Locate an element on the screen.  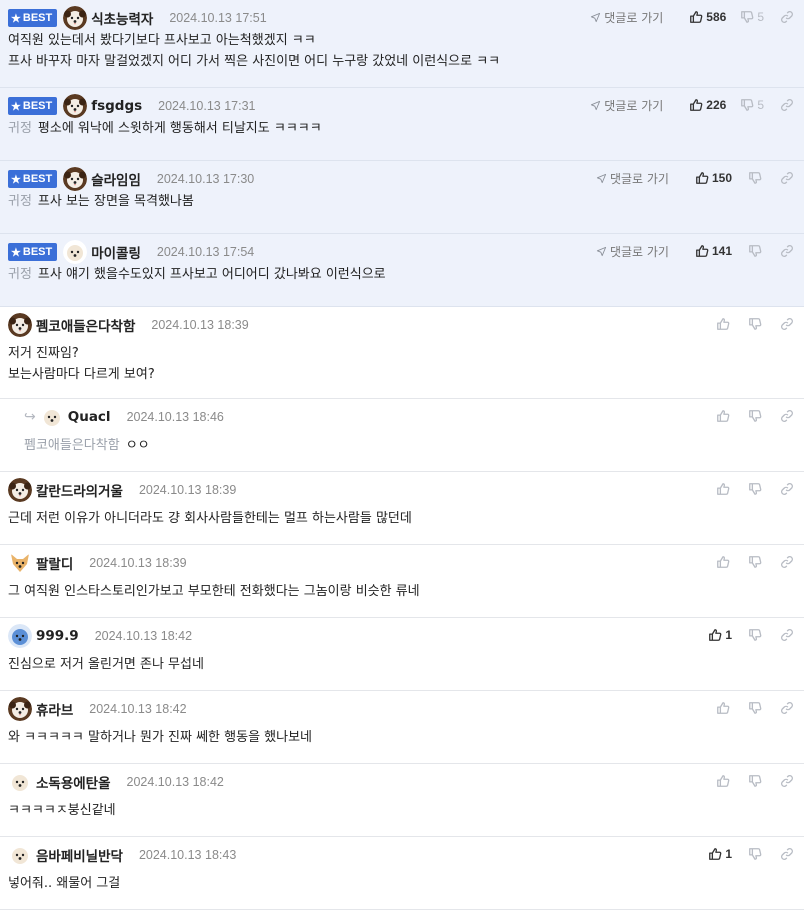
best-badge: ★ BEST is located at coordinates (33, 18).